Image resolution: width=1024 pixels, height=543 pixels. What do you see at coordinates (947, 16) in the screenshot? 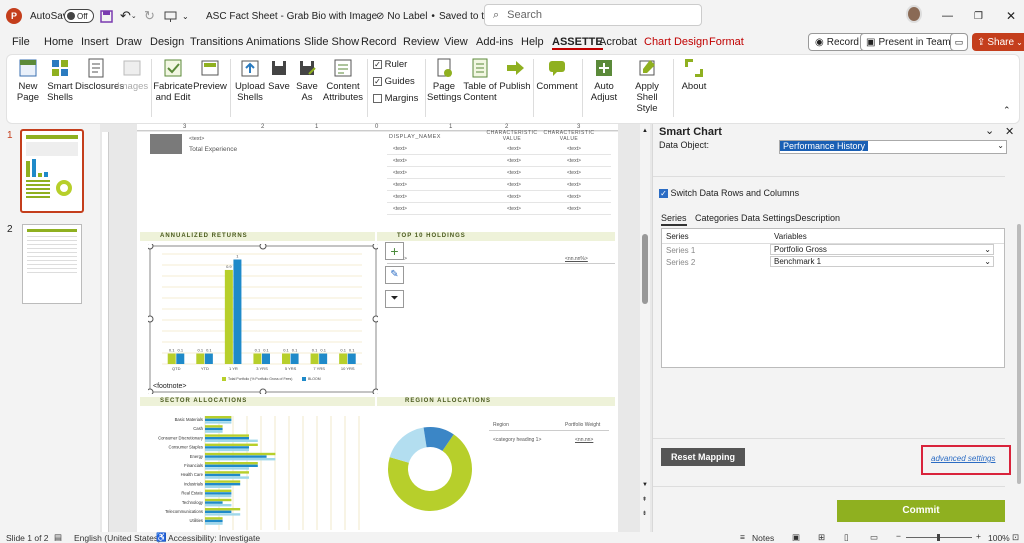
I see `minimize-icon: —` at bounding box center [947, 16].